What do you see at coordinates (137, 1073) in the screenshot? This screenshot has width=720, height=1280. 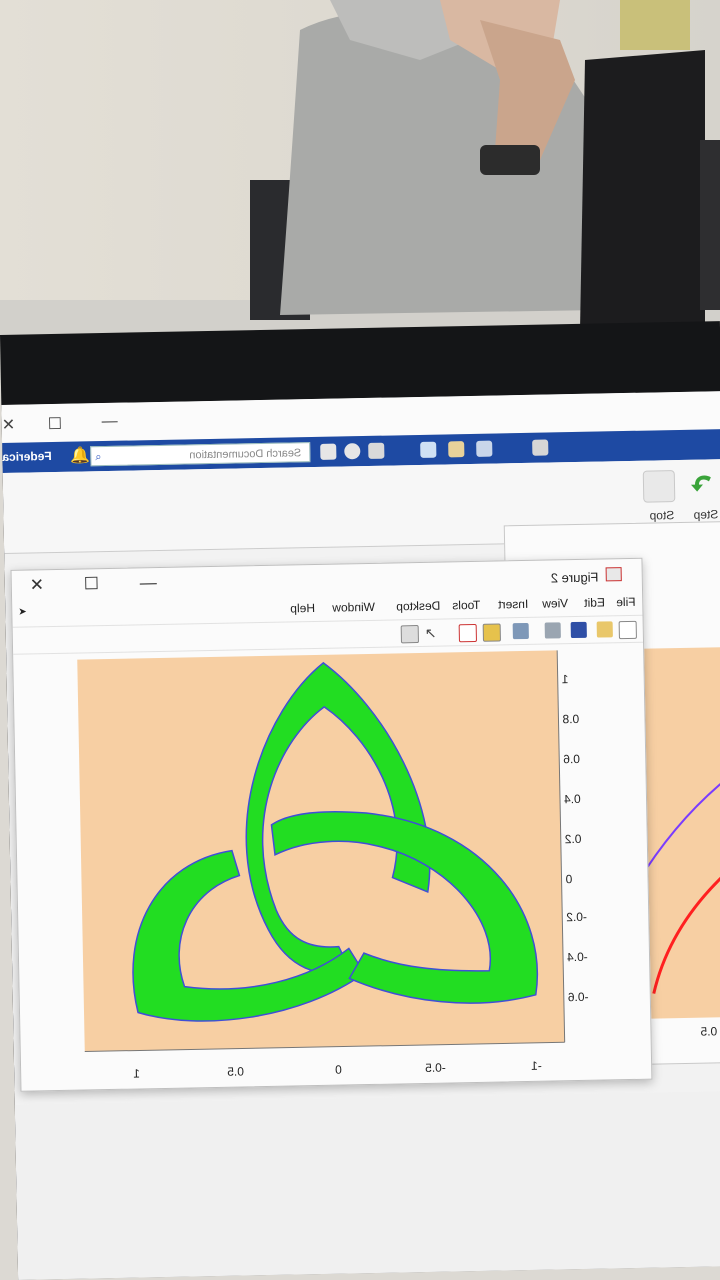 I see `x-tick: 1` at bounding box center [137, 1073].